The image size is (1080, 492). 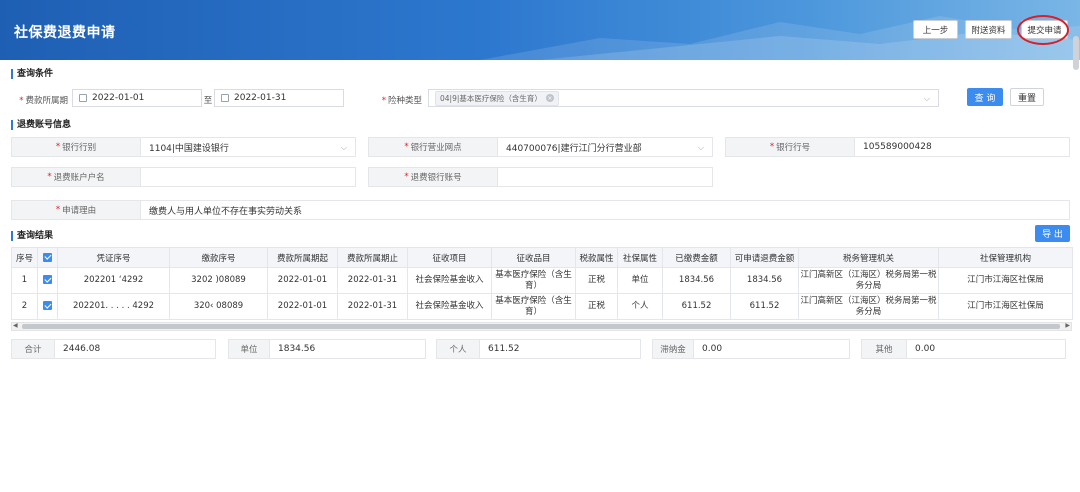 I want to click on total-label: 合计, so click(x=33, y=349).